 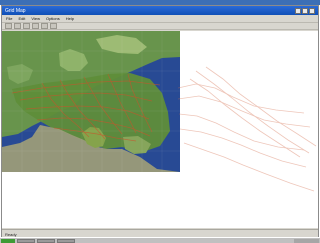 I want to click on menu-edit: Edit, so click(x=21, y=18).